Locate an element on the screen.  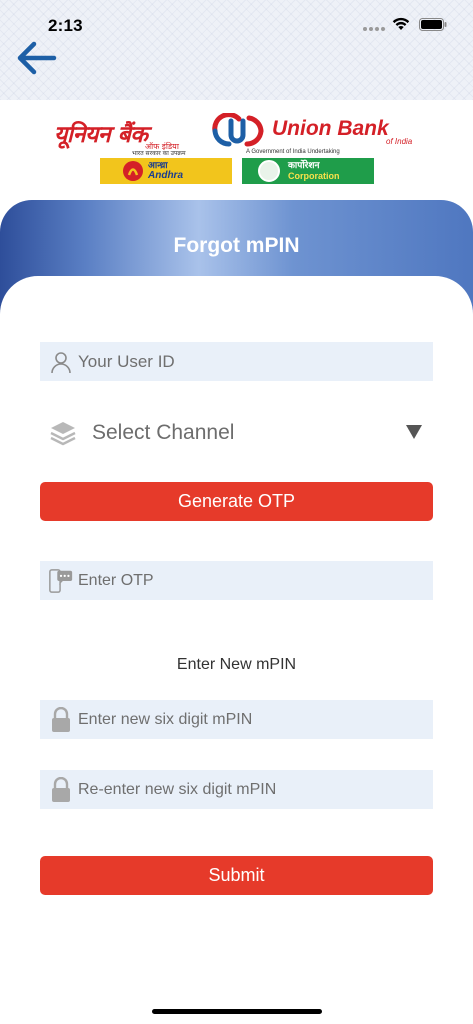
page-title: Forgot mPIN is located at coordinates (236, 245).